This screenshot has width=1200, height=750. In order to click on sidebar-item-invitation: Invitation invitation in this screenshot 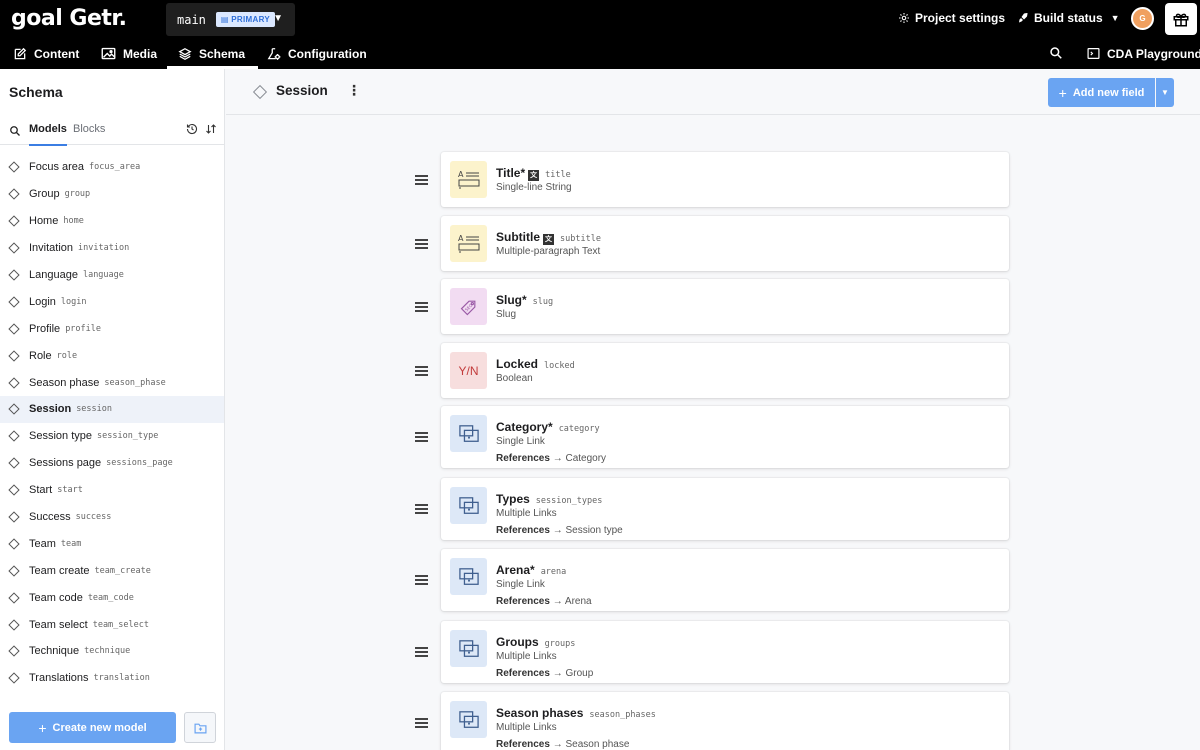, I will do `click(112, 248)`.